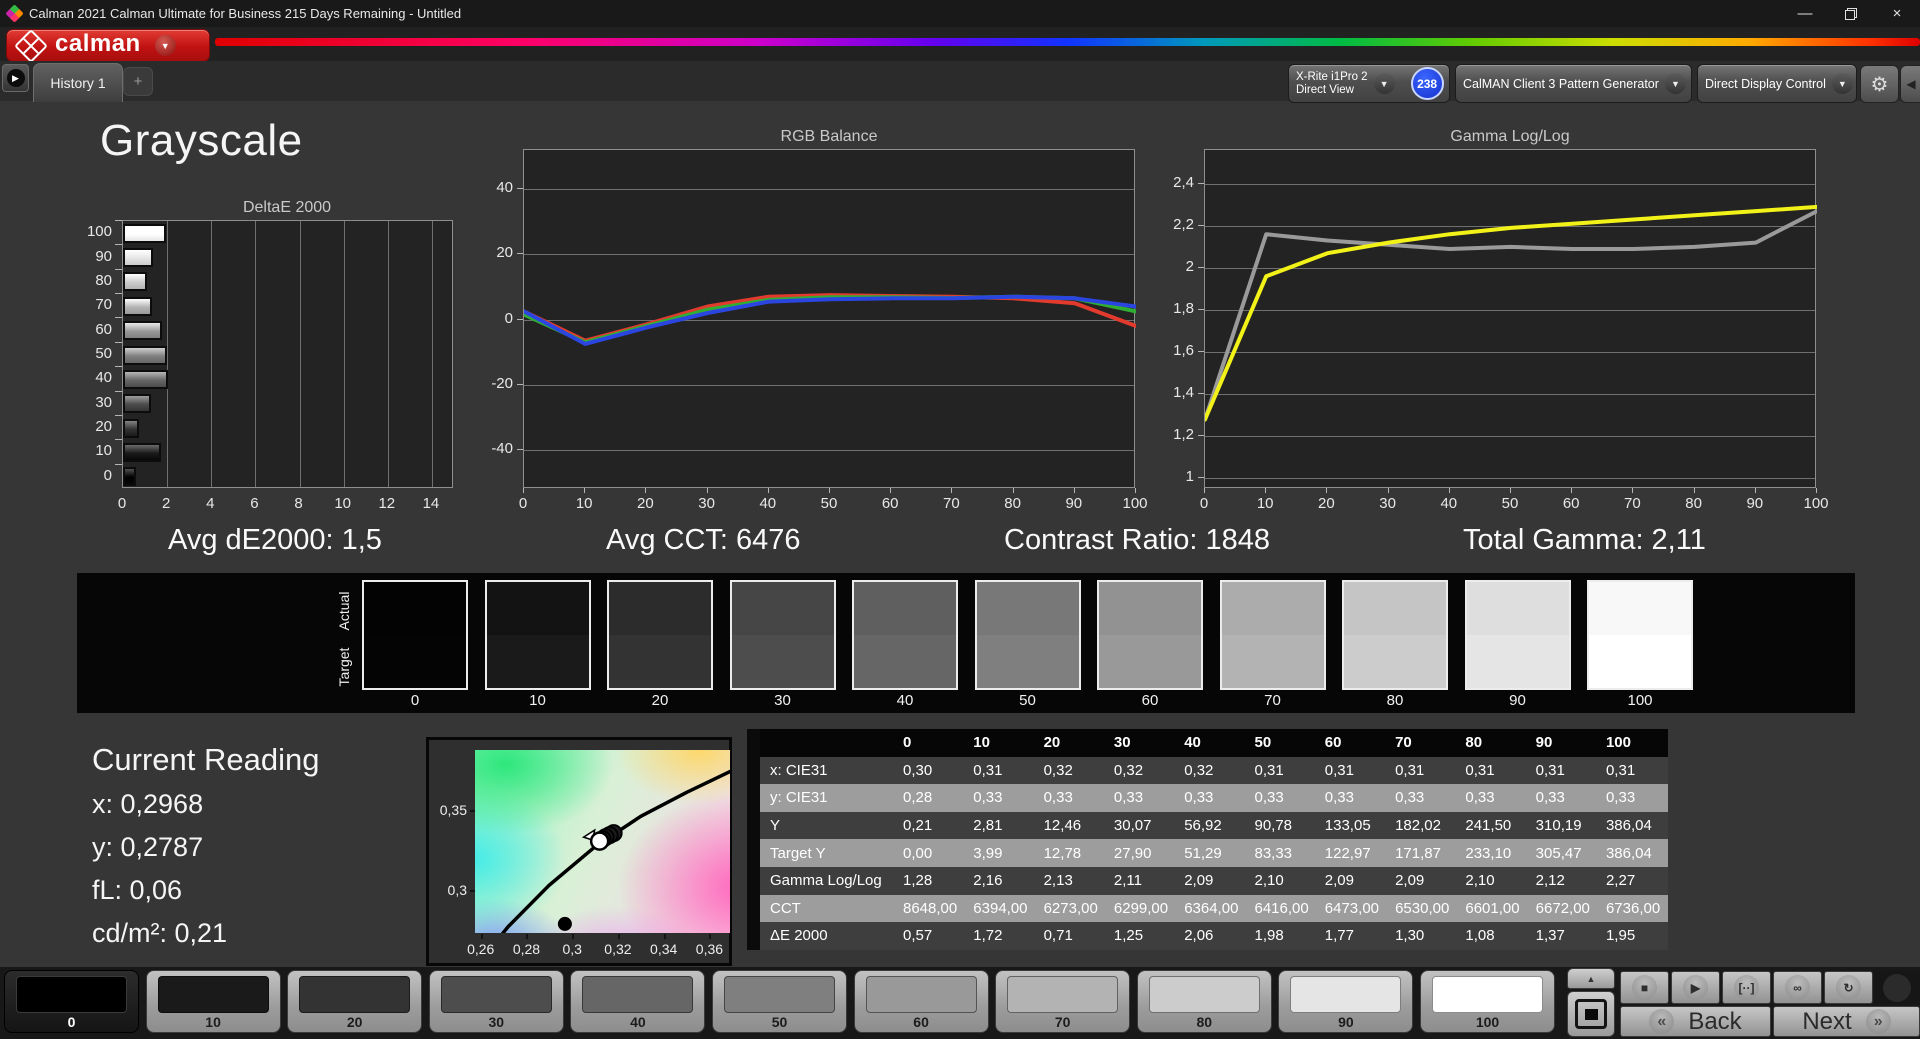 The width and height of the screenshot is (1920, 1039). I want to click on table-cell: 0,57, so click(930, 936).